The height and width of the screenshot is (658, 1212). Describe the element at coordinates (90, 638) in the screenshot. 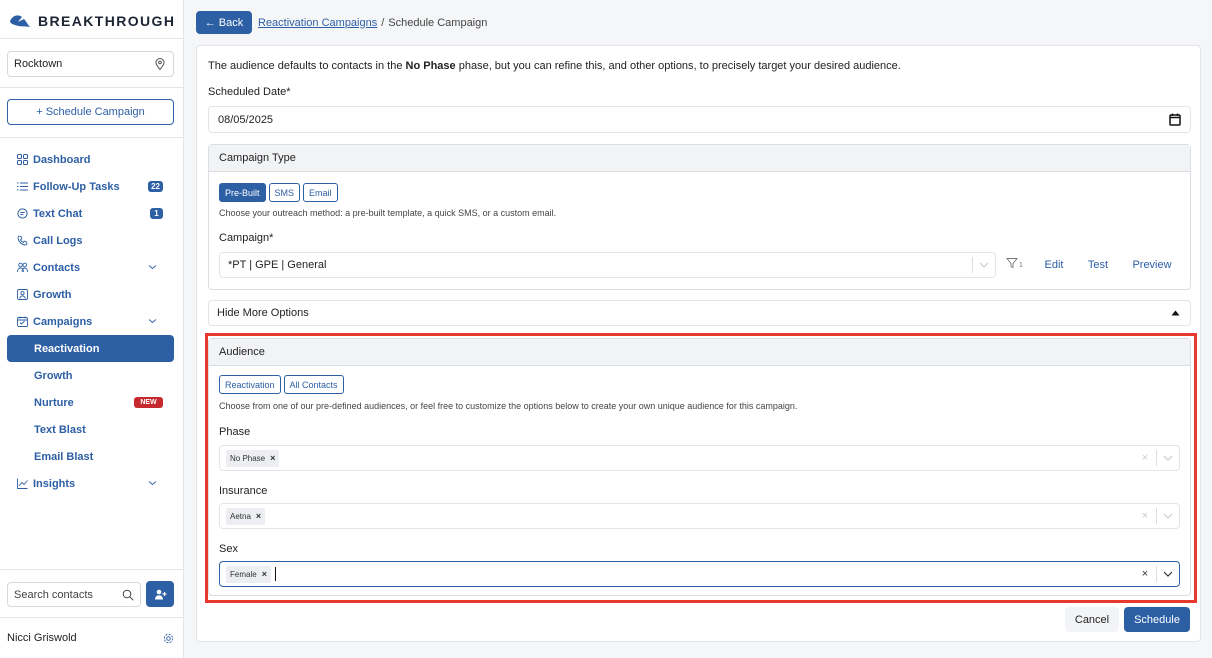

I see `user-profile: Nicci Griswold` at that location.